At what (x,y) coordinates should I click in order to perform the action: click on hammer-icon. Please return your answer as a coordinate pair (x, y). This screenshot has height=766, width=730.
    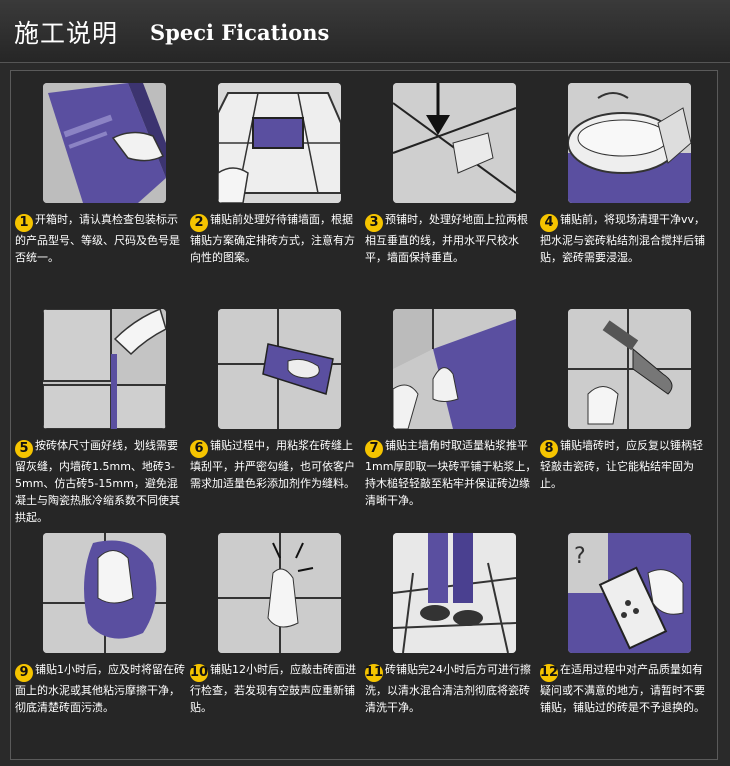
    Looking at the image, I should click on (629, 369).